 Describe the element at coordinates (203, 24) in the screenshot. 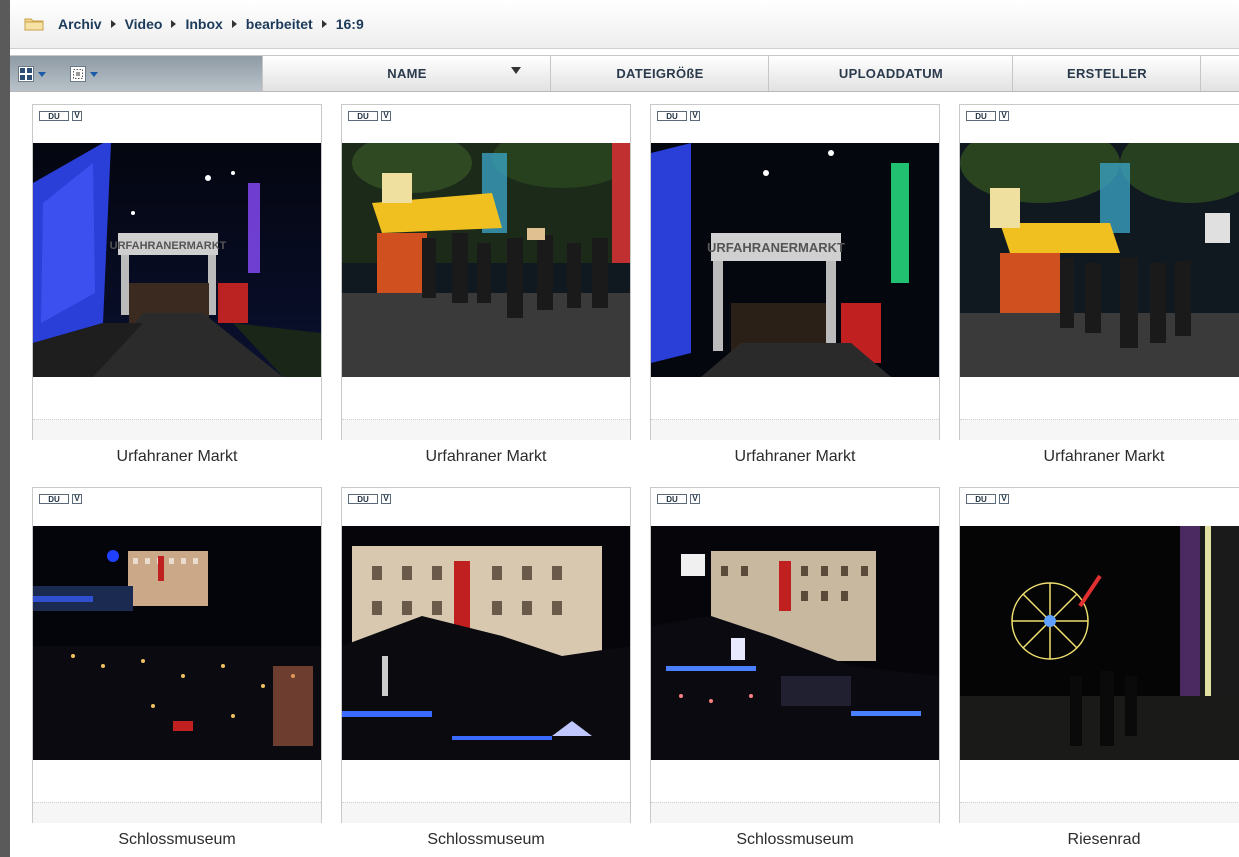

I see `breadcrumb-item-inbox: Inbox` at that location.